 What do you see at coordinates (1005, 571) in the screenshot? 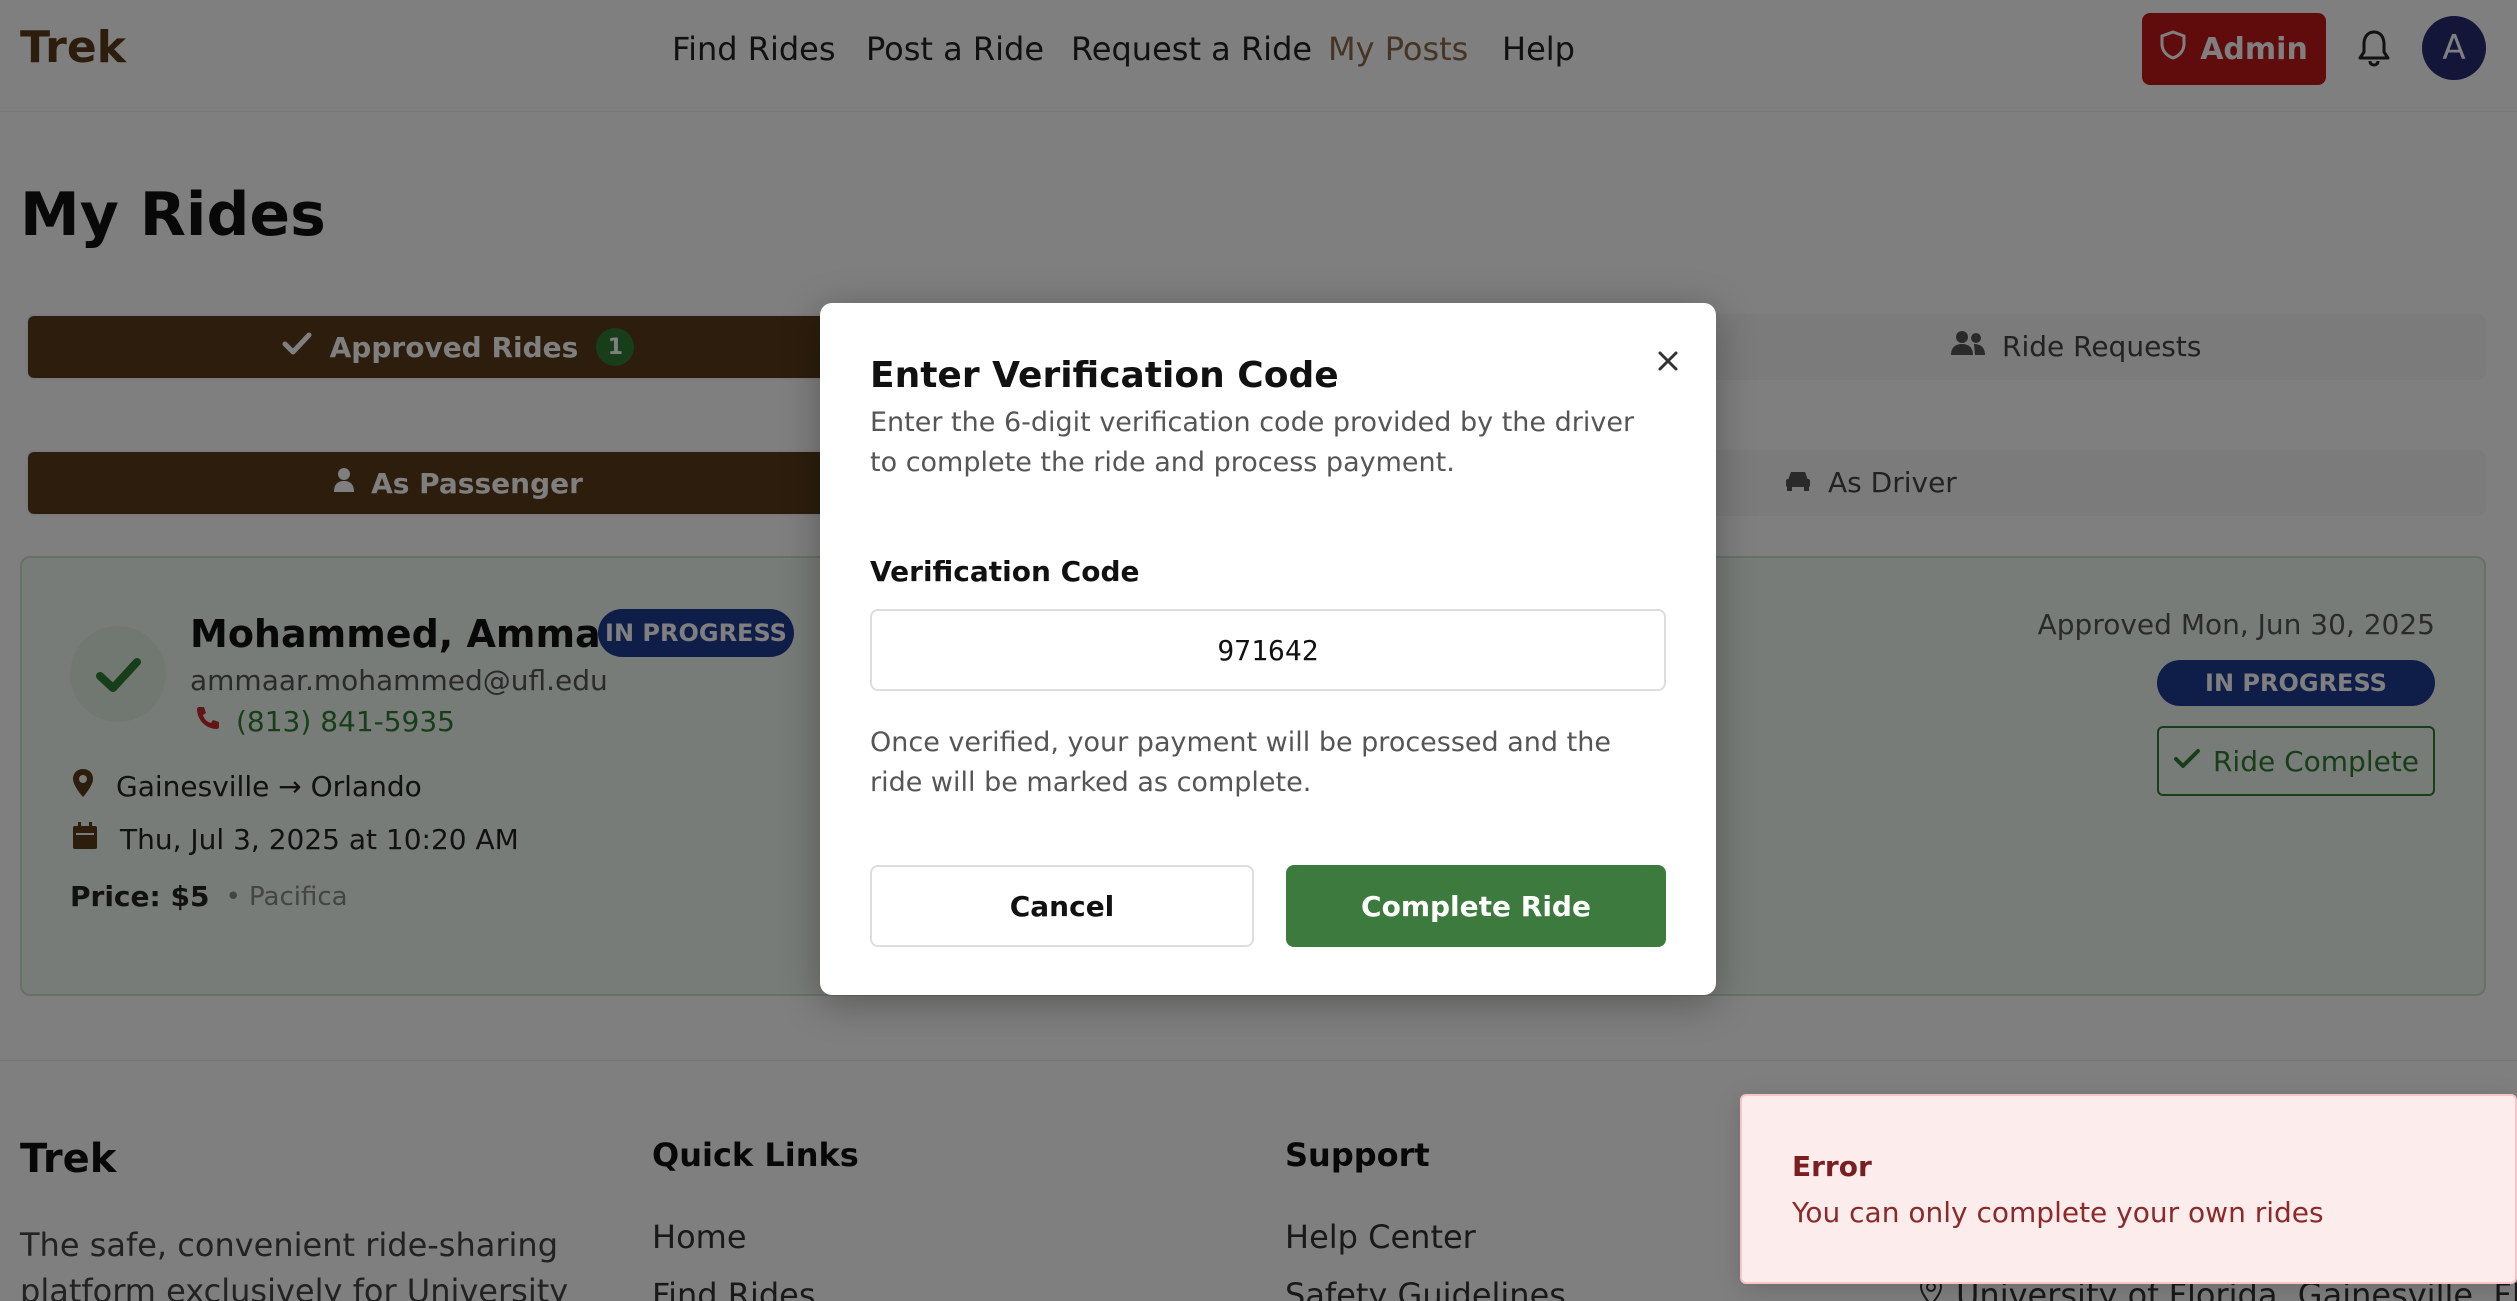
I see `verification-code-label: Verification Code` at bounding box center [1005, 571].